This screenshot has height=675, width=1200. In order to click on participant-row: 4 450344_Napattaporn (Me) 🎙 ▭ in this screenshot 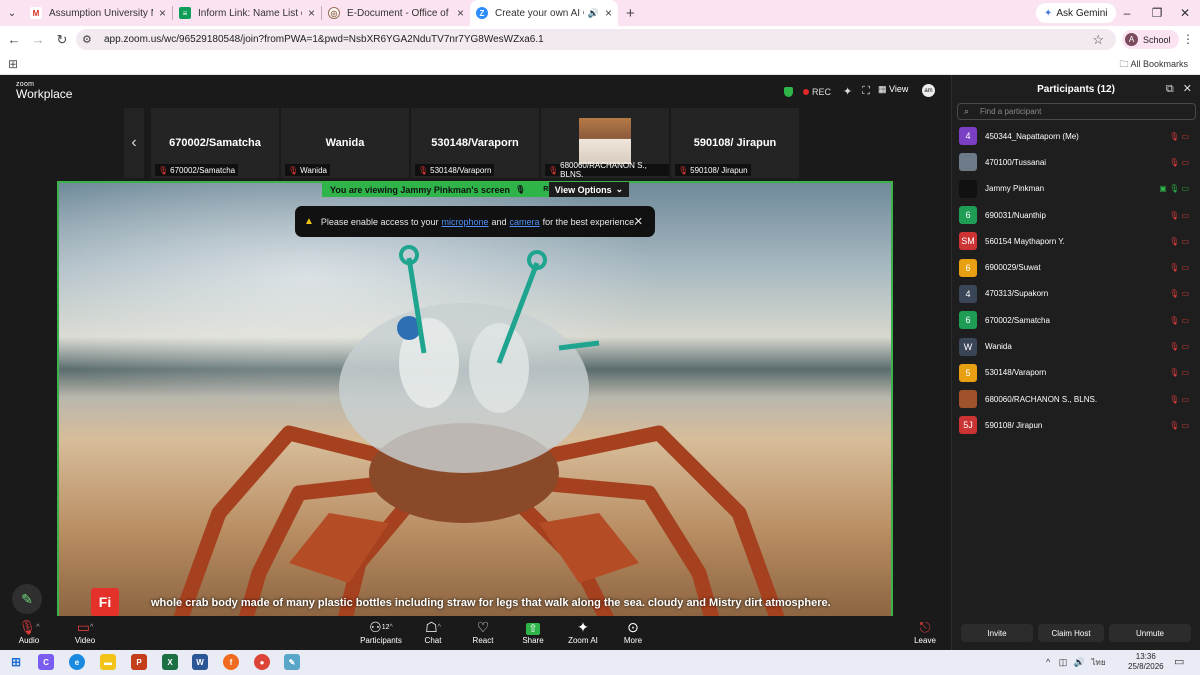, I will do `click(1076, 136)`.